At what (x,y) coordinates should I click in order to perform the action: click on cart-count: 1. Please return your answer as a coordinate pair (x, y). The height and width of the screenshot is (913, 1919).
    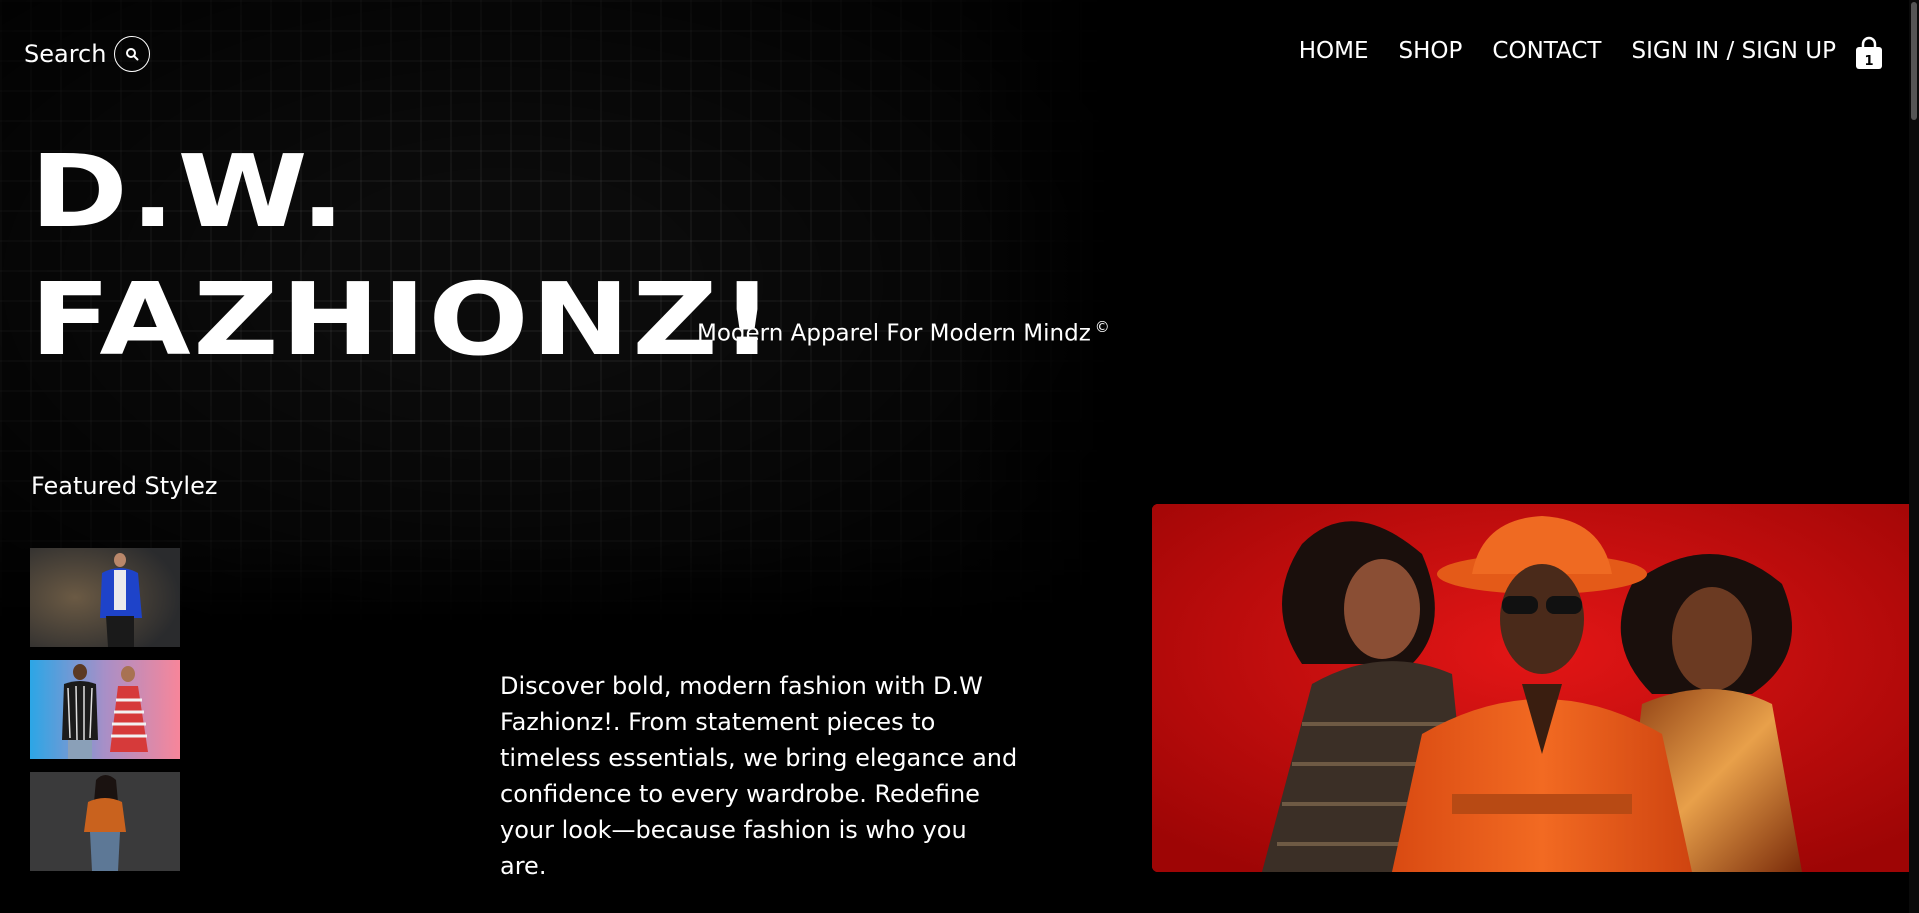
    Looking at the image, I should click on (1868, 61).